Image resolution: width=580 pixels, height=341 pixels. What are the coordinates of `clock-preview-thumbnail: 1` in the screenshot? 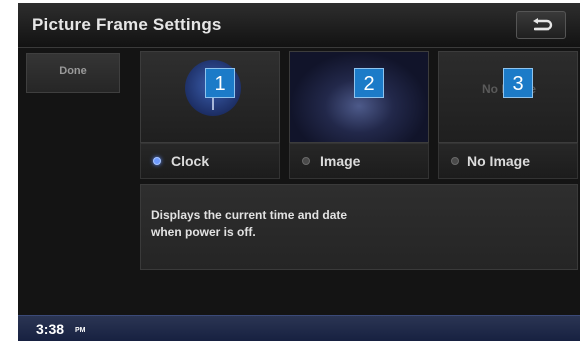 It's located at (210, 97).